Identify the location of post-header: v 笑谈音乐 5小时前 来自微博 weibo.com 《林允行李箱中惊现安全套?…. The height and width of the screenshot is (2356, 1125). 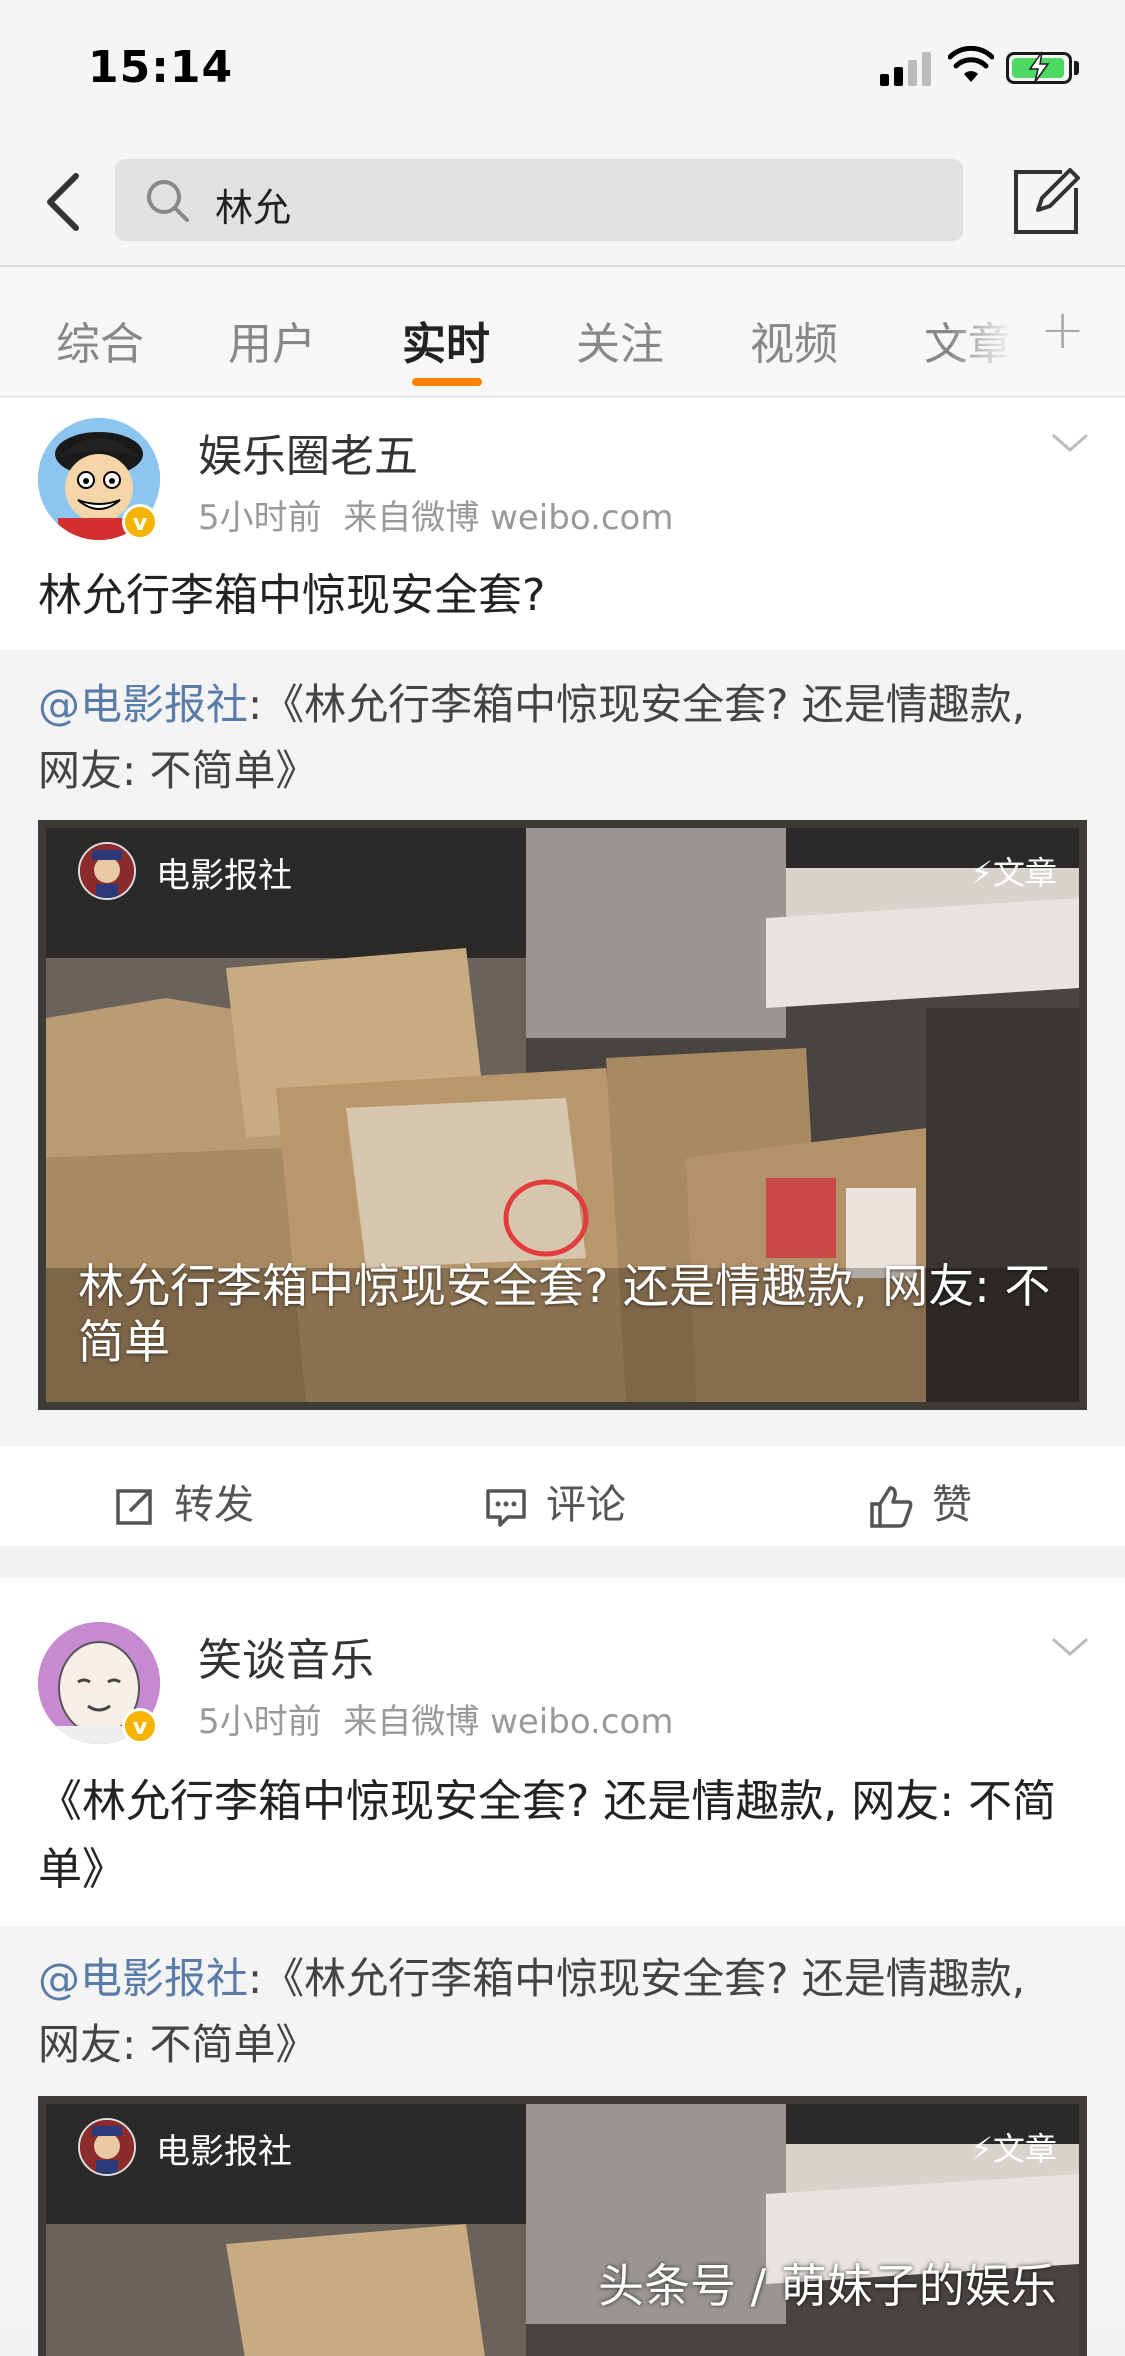
(562, 1752).